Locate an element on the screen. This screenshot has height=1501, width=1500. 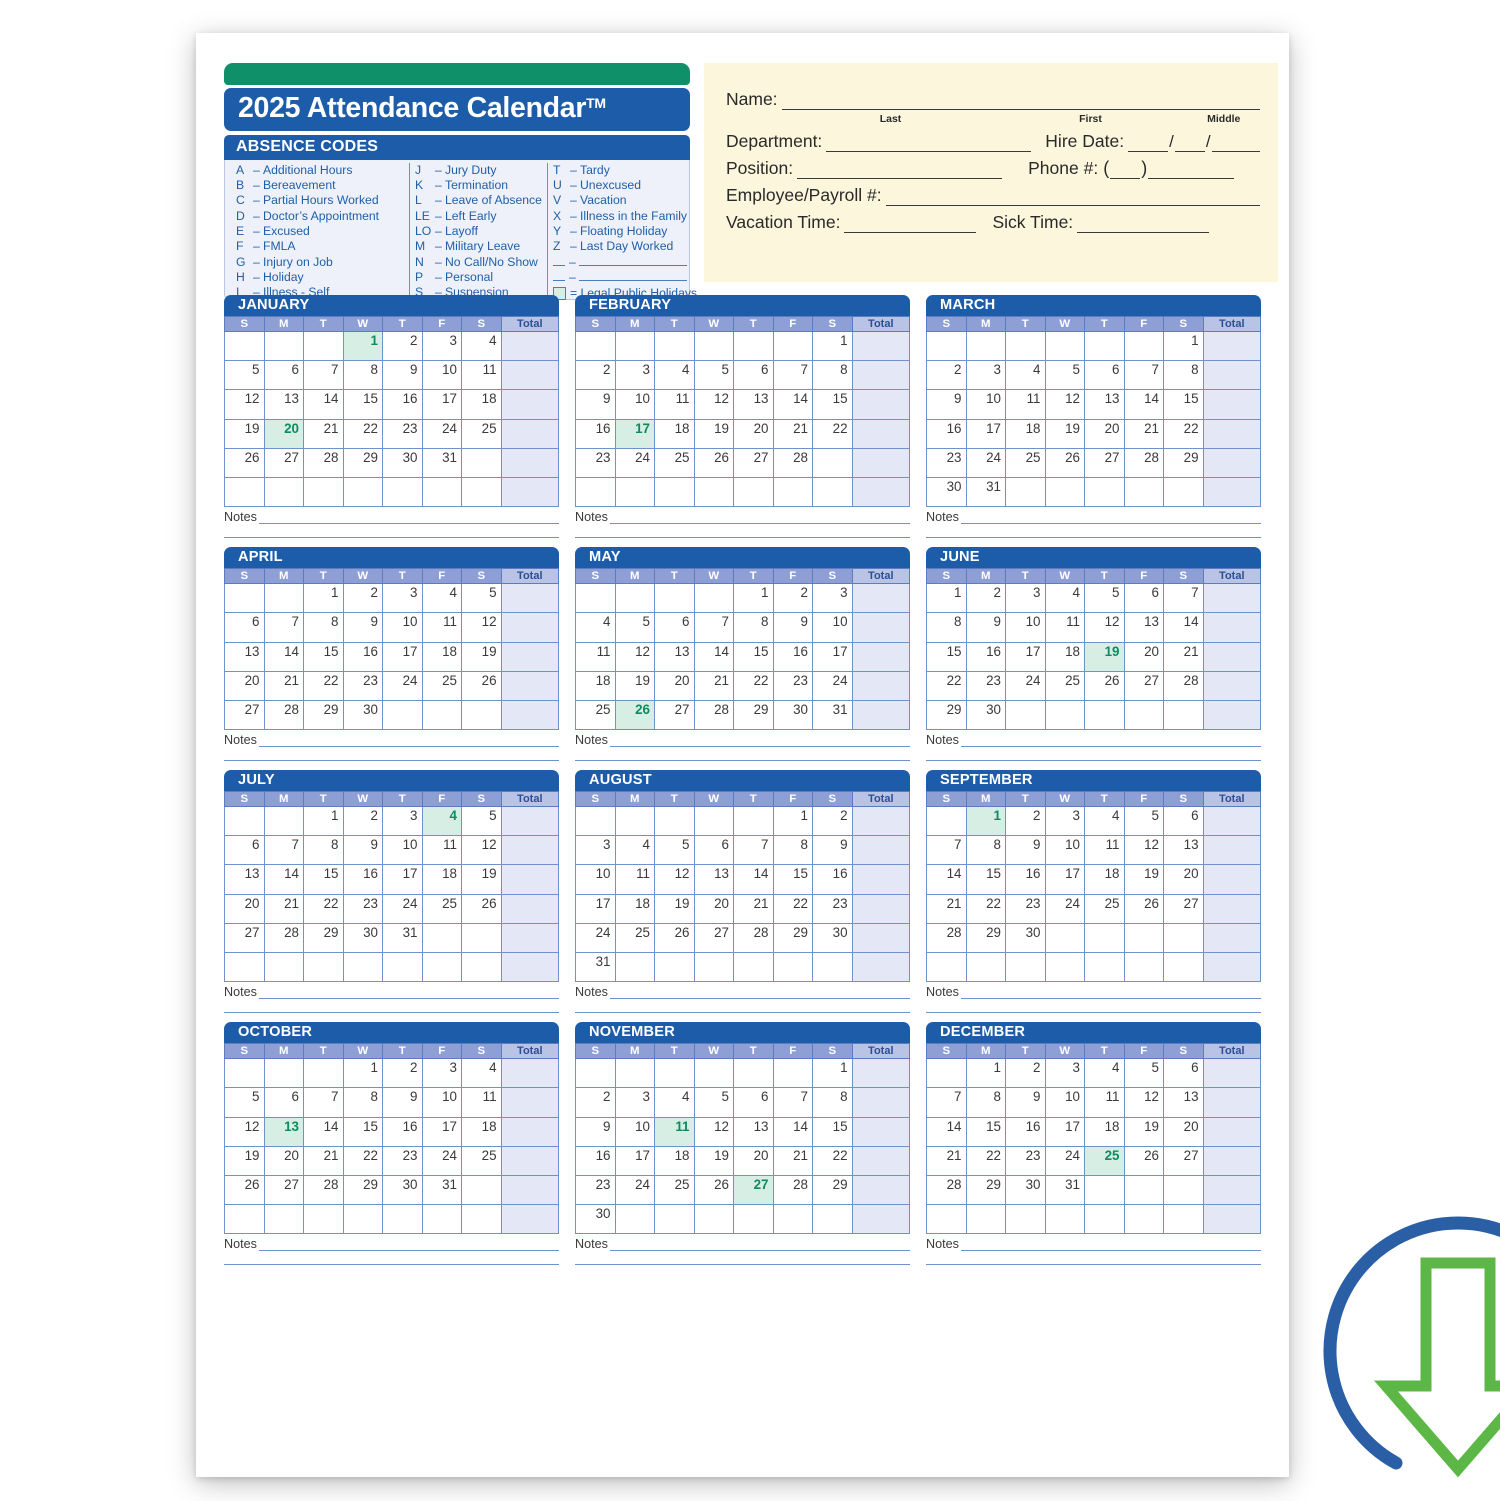
day-cell: 18 is located at coordinates (1025, 433).